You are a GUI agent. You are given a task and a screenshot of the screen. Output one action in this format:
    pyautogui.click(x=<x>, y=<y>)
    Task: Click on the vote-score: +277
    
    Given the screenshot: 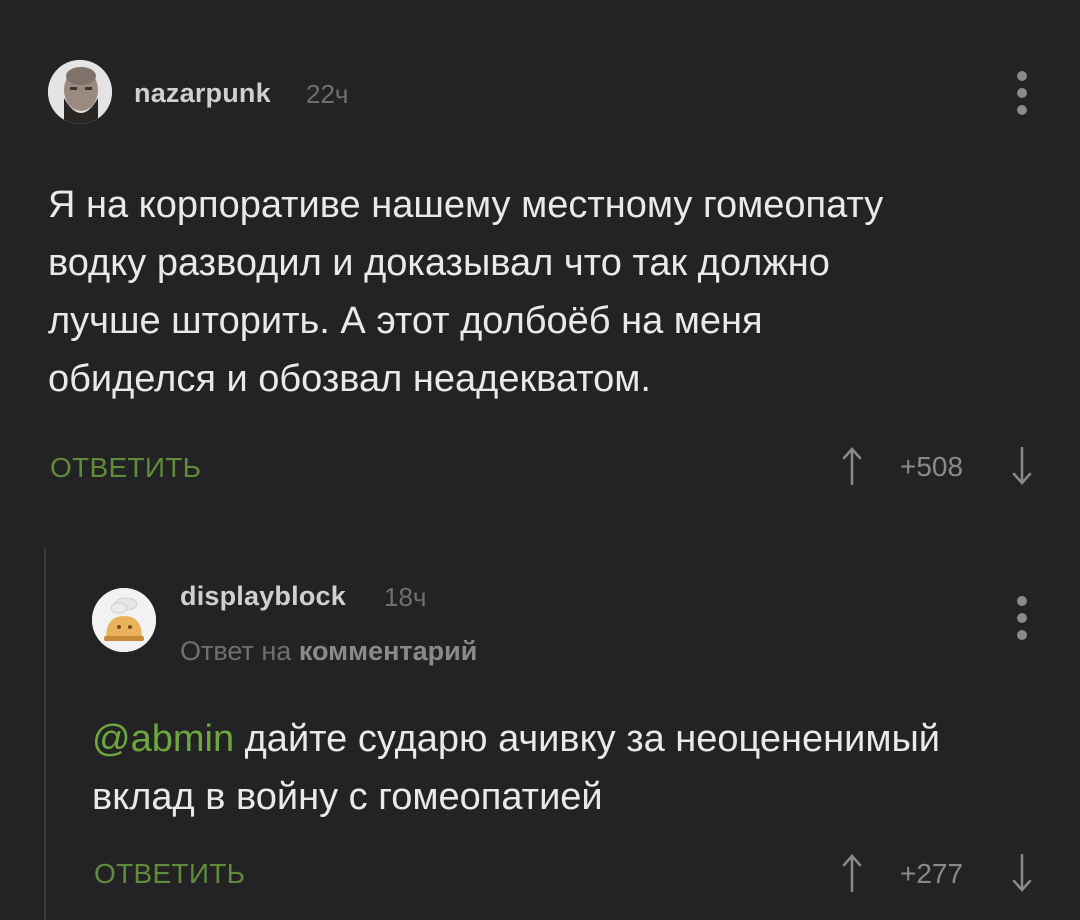 What is the action you would take?
    pyautogui.click(x=932, y=873)
    